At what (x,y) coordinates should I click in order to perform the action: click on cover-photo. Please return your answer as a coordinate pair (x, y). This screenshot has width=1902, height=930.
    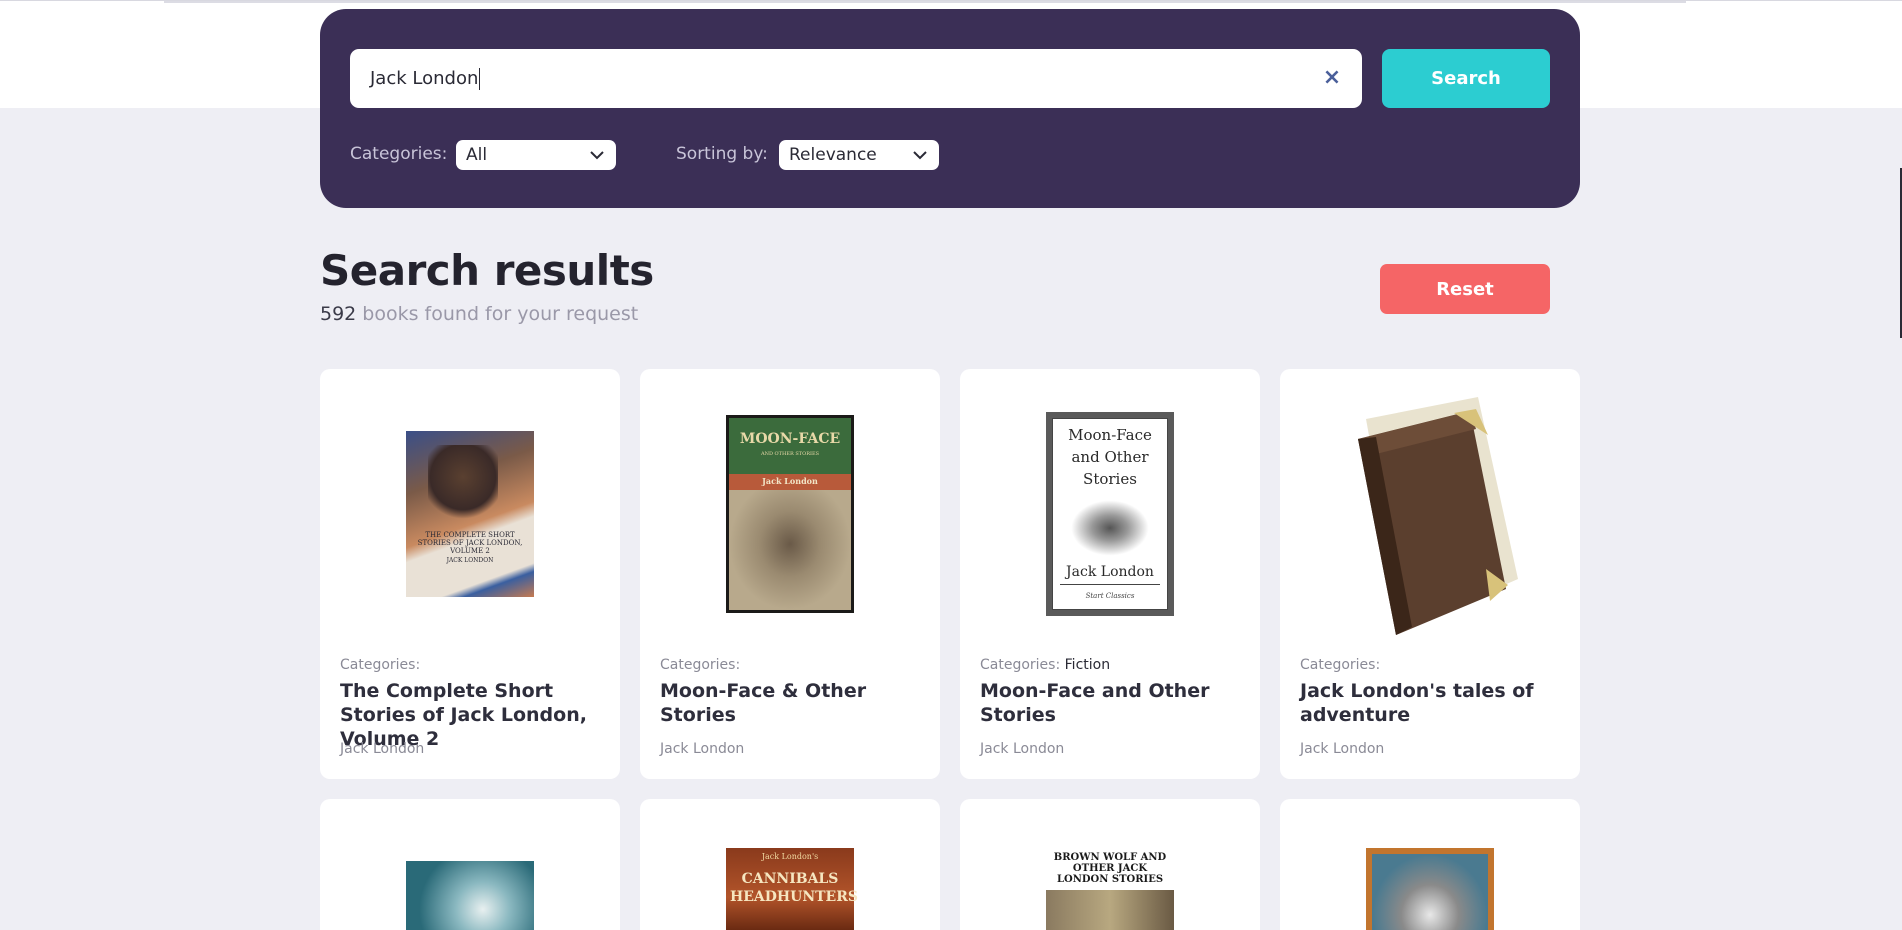
    Looking at the image, I should click on (1110, 910).